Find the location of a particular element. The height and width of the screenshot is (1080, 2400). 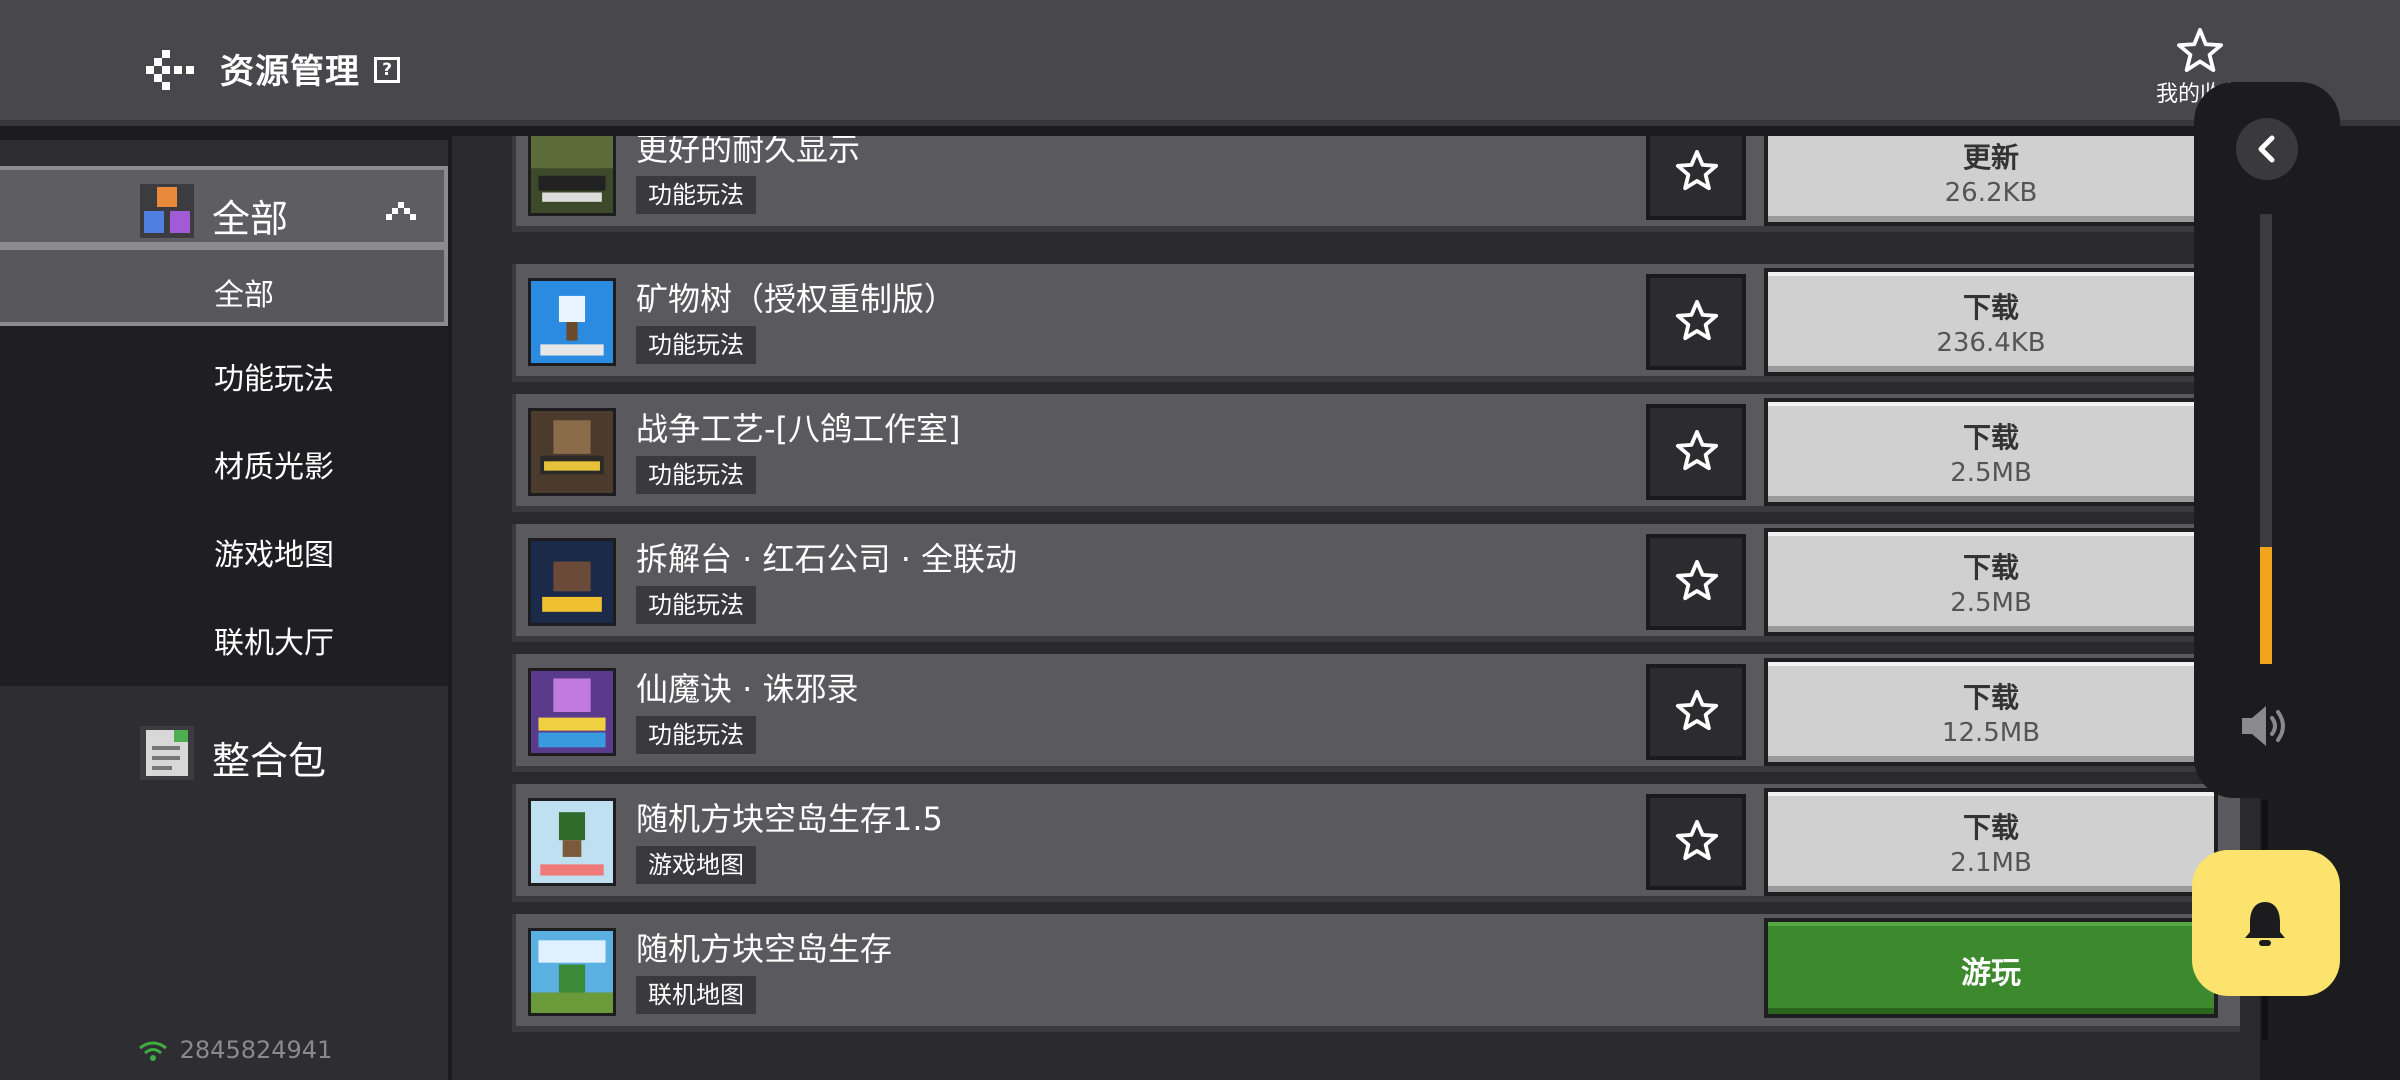

list-item: 随机方块空岛生存 联机地图 游玩 is located at coordinates (1376, 973).